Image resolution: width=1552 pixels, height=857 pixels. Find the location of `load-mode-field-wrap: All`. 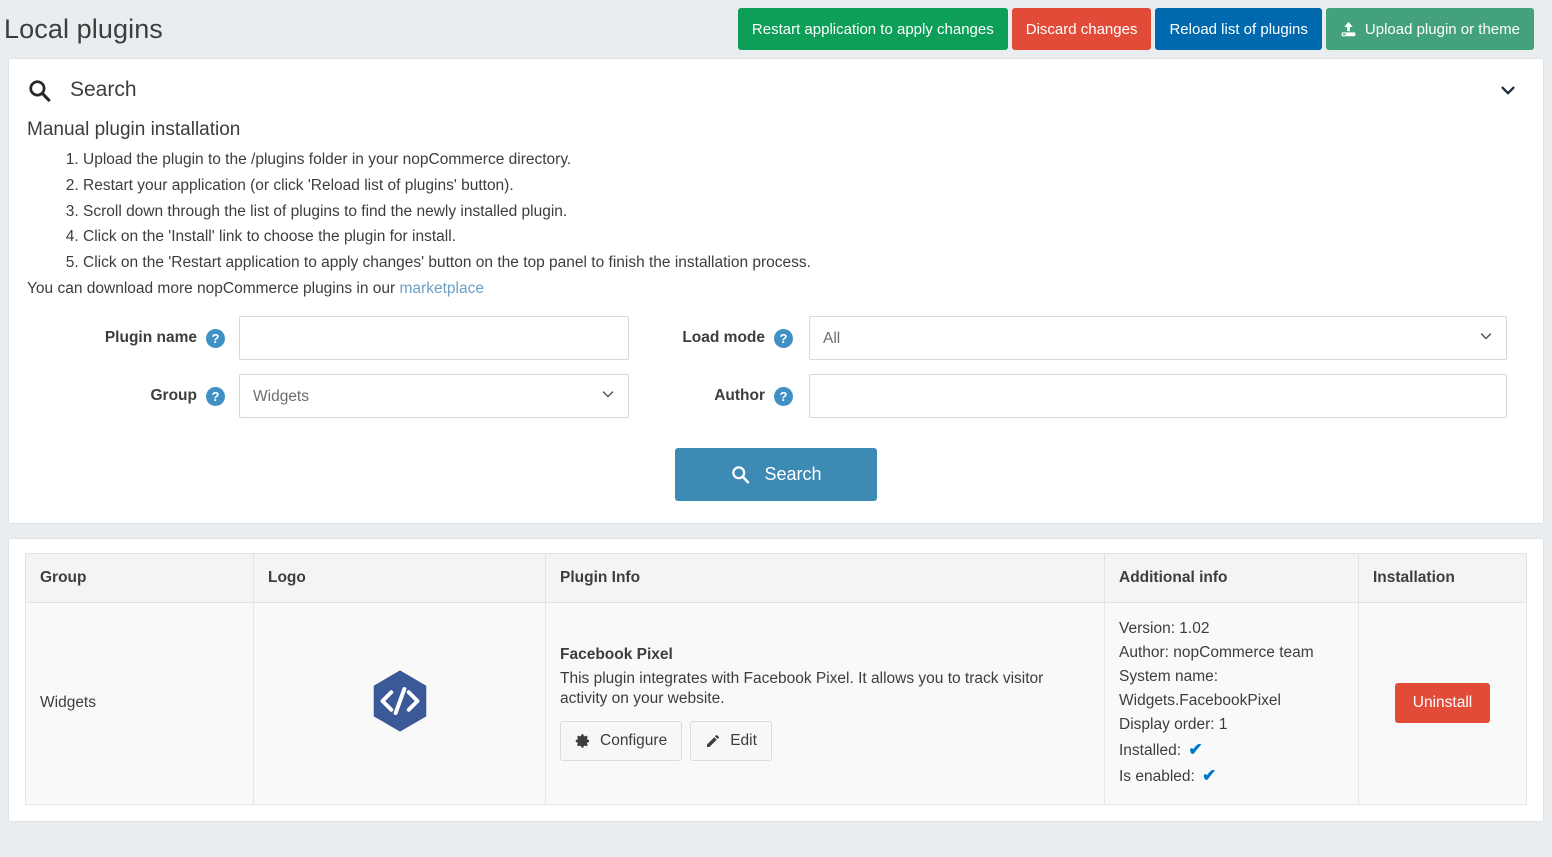

load-mode-field-wrap: All is located at coordinates (1167, 338).